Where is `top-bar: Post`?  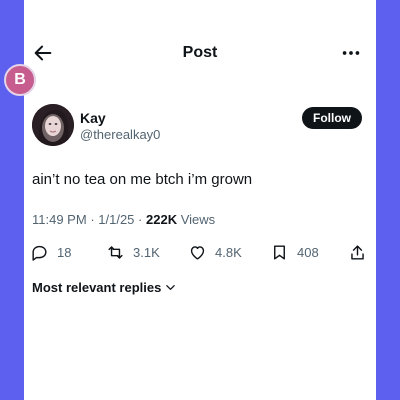
top-bar: Post is located at coordinates (200, 54).